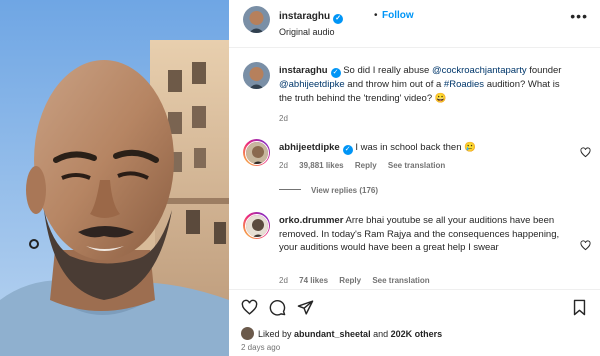 This screenshot has height=356, width=600. I want to click on caption-text-part: and throw him out of a, so click(394, 84).